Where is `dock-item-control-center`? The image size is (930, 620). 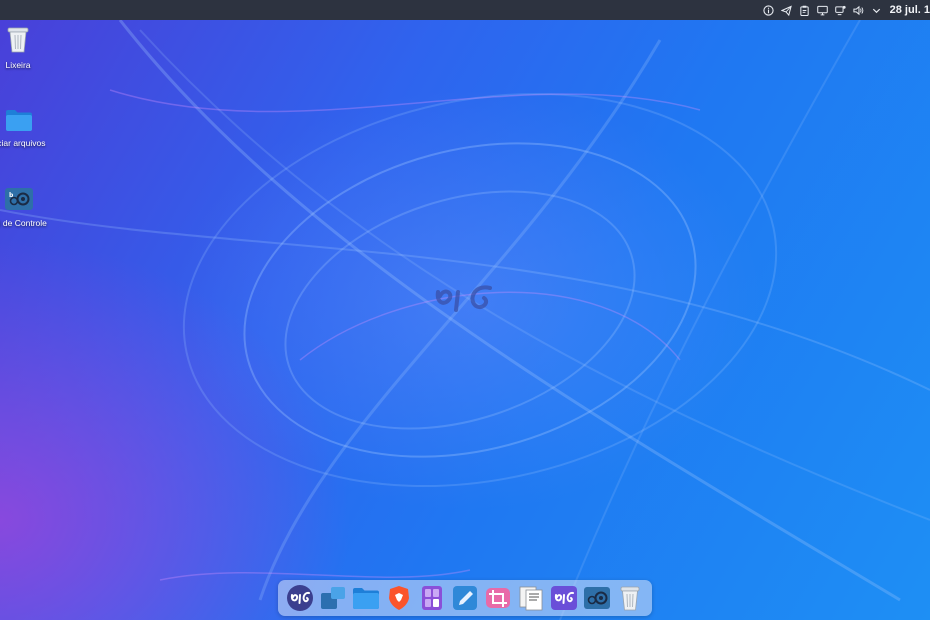
dock-item-control-center is located at coordinates (597, 598).